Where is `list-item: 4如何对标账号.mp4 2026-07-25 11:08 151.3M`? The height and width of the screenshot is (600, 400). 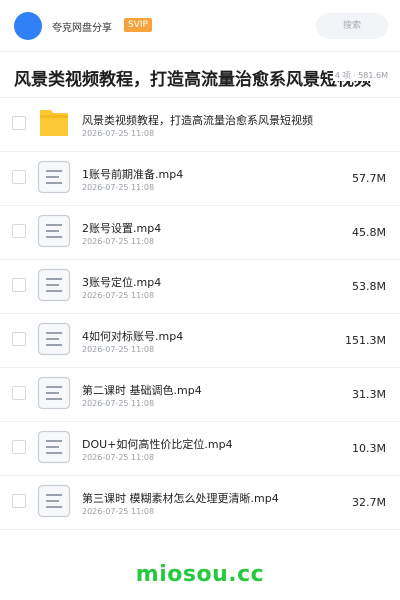
list-item: 4如何对标账号.mp4 2026-07-25 11:08 151.3M is located at coordinates (200, 341).